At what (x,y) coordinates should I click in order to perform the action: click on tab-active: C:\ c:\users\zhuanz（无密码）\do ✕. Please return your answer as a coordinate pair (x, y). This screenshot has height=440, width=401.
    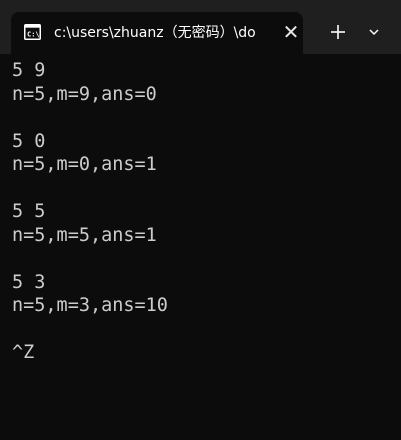
    Looking at the image, I should click on (157, 33).